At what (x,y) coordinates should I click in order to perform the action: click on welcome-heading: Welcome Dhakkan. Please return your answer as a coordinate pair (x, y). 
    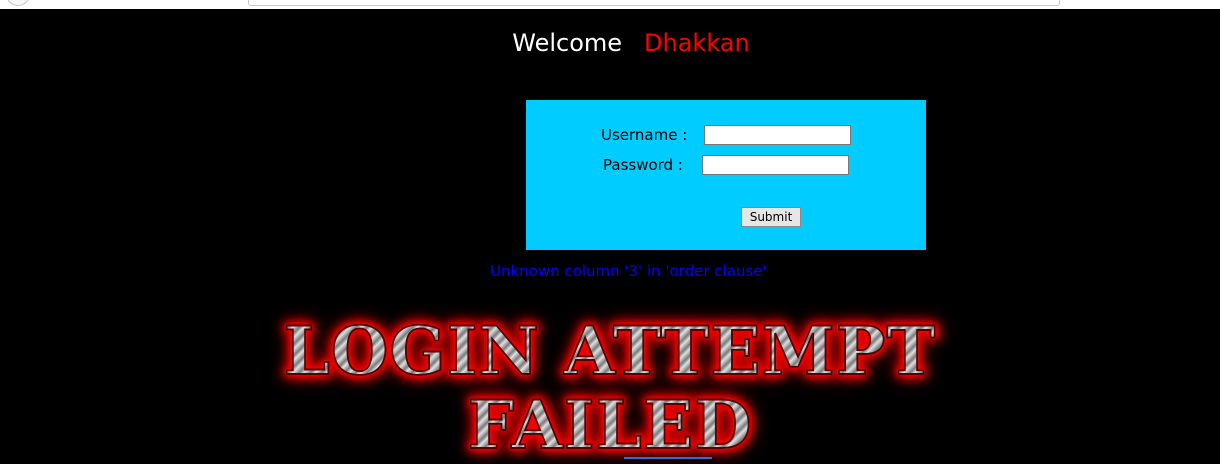
    Looking at the image, I should click on (610, 43).